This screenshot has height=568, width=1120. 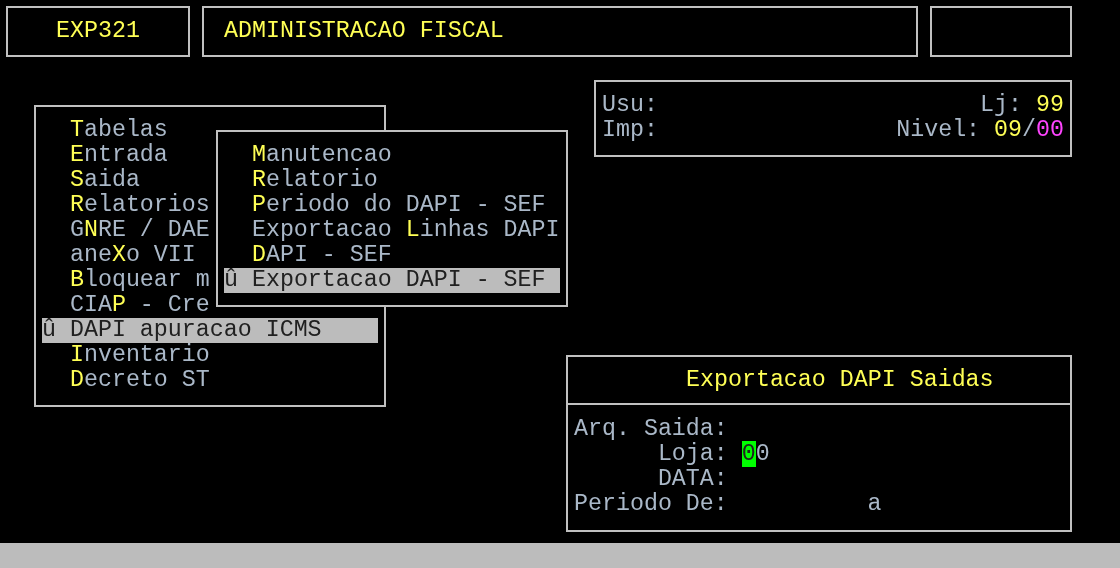 What do you see at coordinates (651, 429) in the screenshot?
I see `field-label: Arq. Saida:` at bounding box center [651, 429].